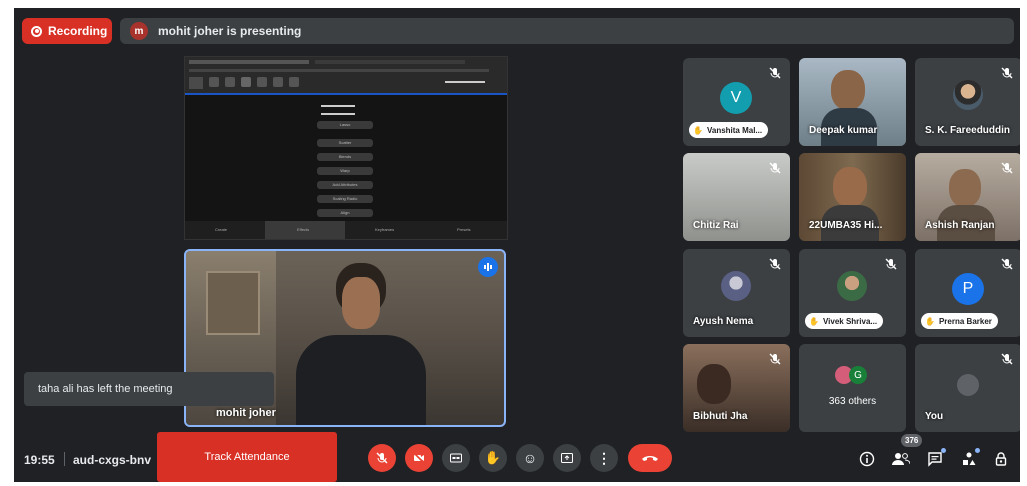  I want to click on host-controls-button, so click(1001, 459).